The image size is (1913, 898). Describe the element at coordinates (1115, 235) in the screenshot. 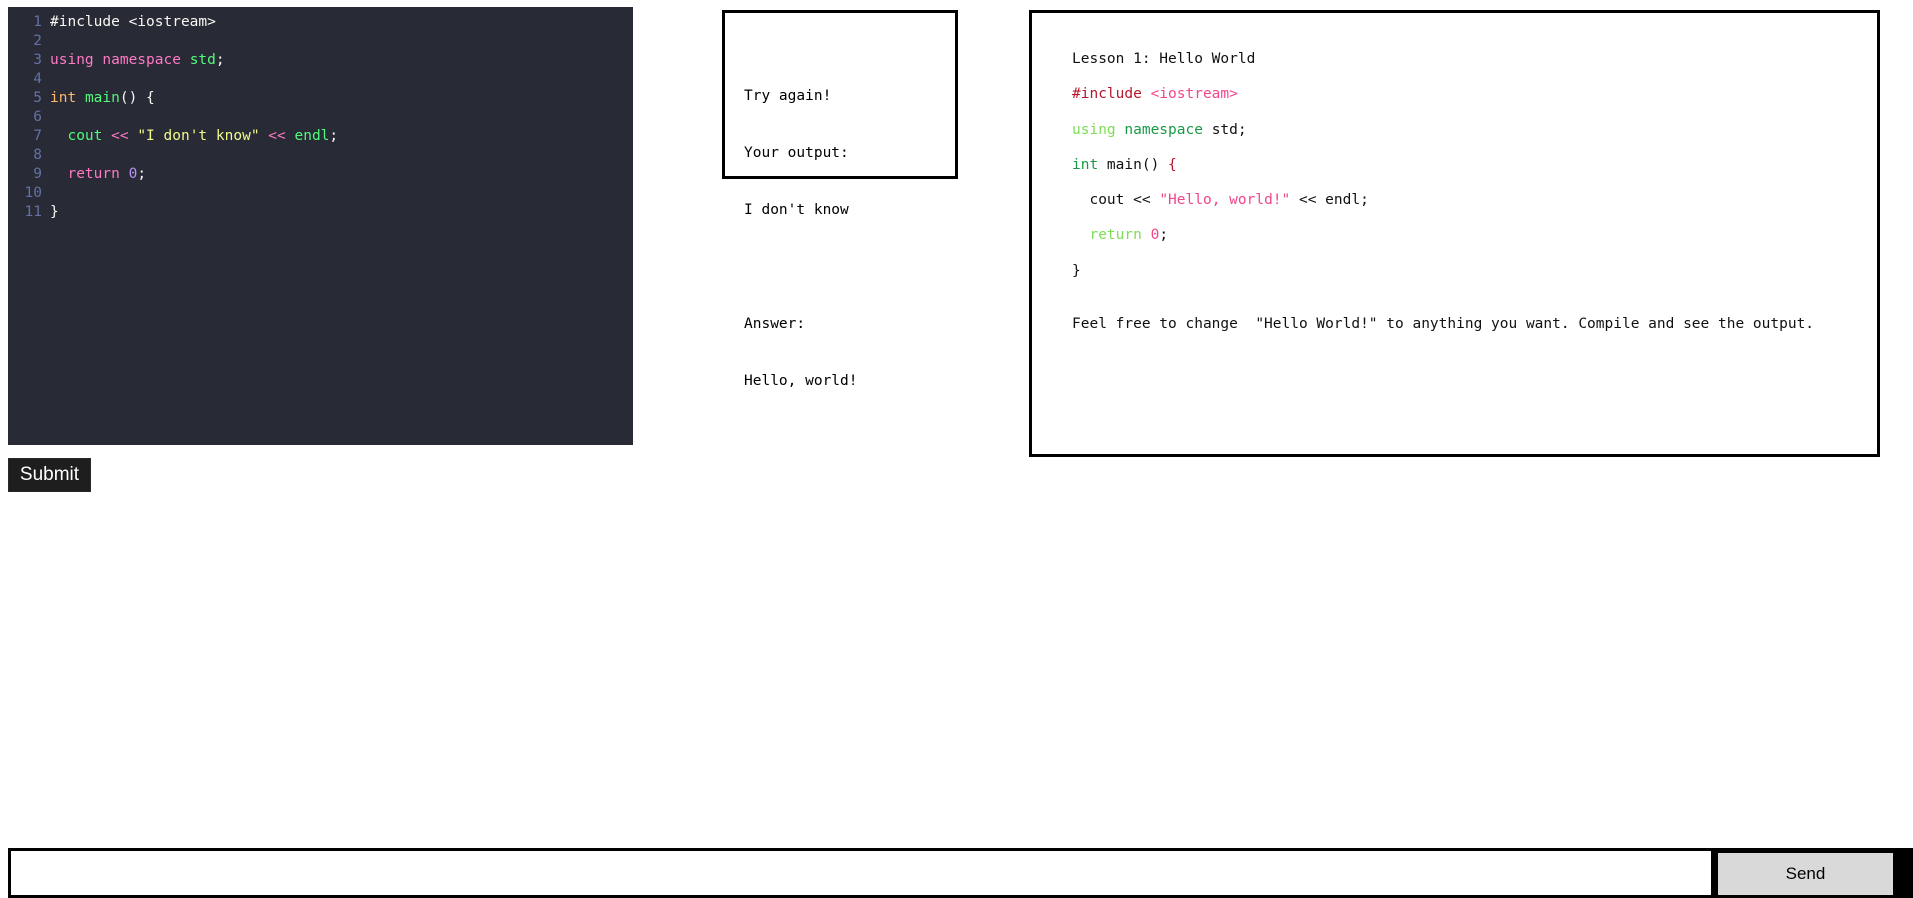

I see `lesson-code-token: return` at that location.